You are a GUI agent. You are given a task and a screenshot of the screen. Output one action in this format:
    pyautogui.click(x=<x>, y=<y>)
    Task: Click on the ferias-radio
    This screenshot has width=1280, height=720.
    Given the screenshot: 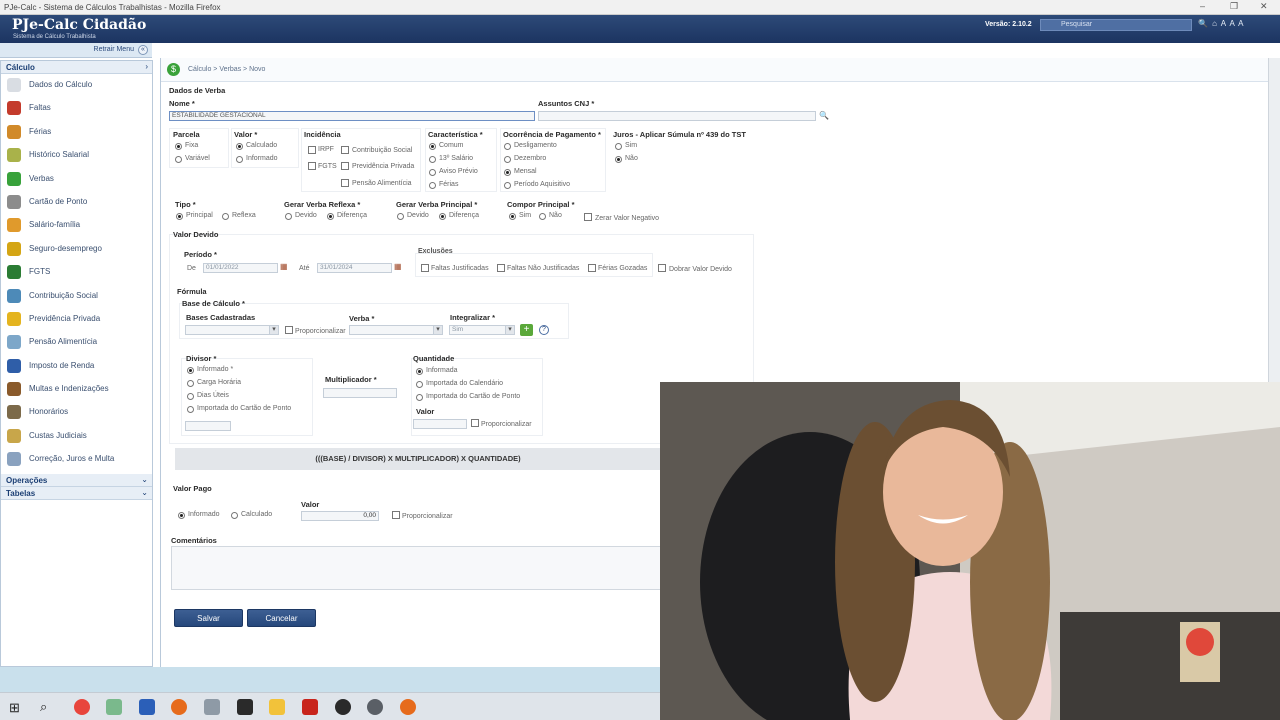 What is the action you would take?
    pyautogui.click(x=432, y=185)
    